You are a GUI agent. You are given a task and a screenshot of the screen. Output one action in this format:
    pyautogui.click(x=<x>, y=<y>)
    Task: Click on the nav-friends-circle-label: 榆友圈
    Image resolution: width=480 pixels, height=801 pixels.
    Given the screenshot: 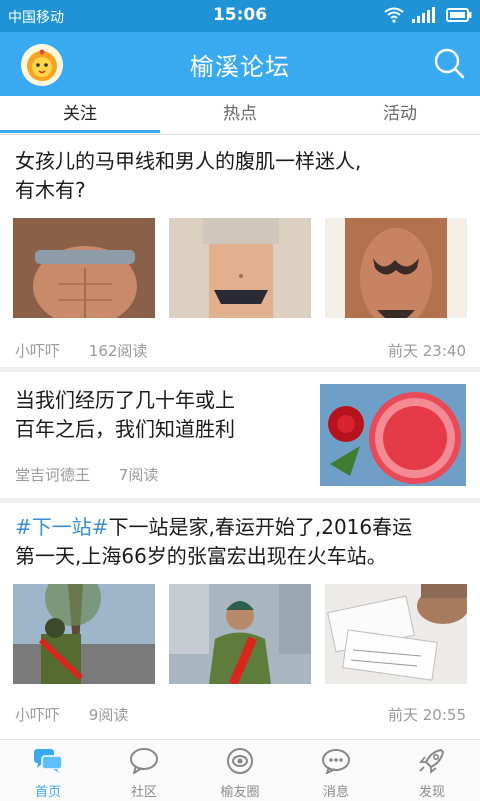 What is the action you would take?
    pyautogui.click(x=240, y=792)
    